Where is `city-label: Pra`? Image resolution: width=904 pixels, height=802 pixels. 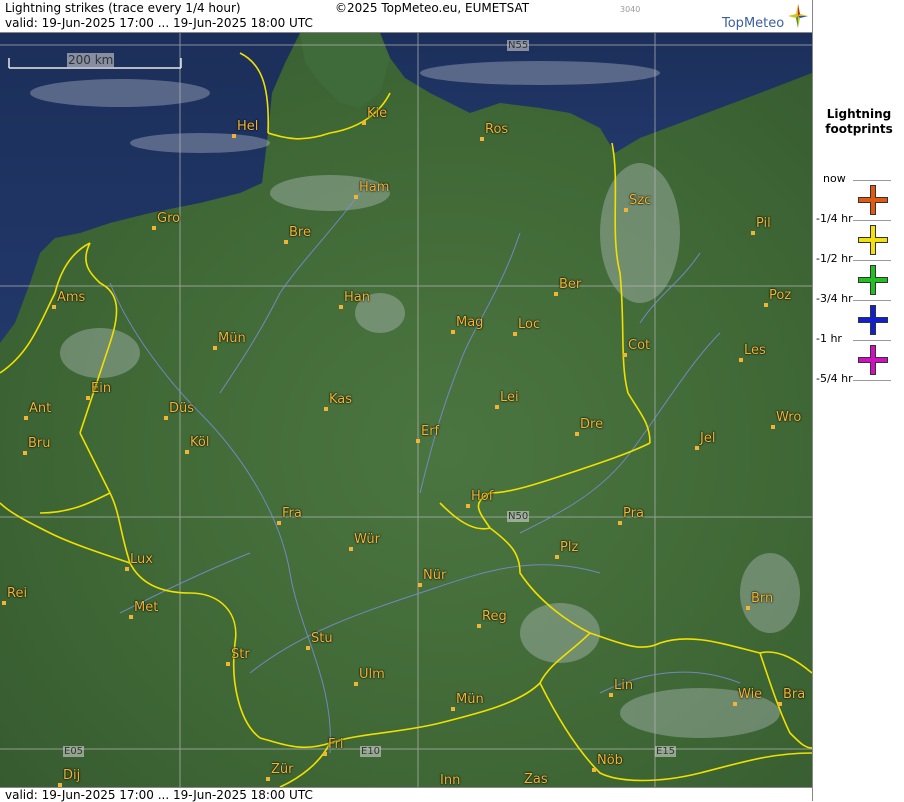 city-label: Pra is located at coordinates (633, 513).